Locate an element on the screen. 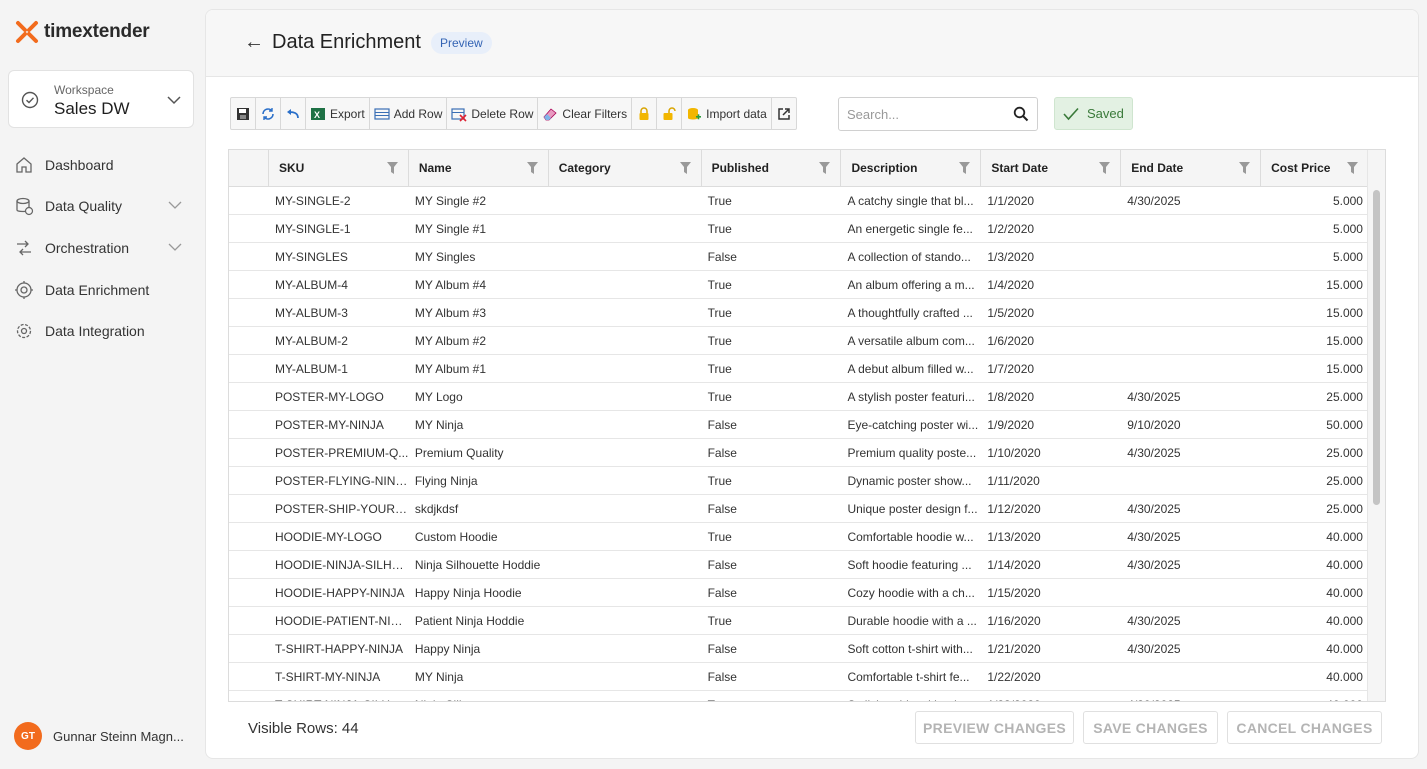 The image size is (1427, 769). table-cell: MY-ALBUM-4 is located at coordinates (339, 285).